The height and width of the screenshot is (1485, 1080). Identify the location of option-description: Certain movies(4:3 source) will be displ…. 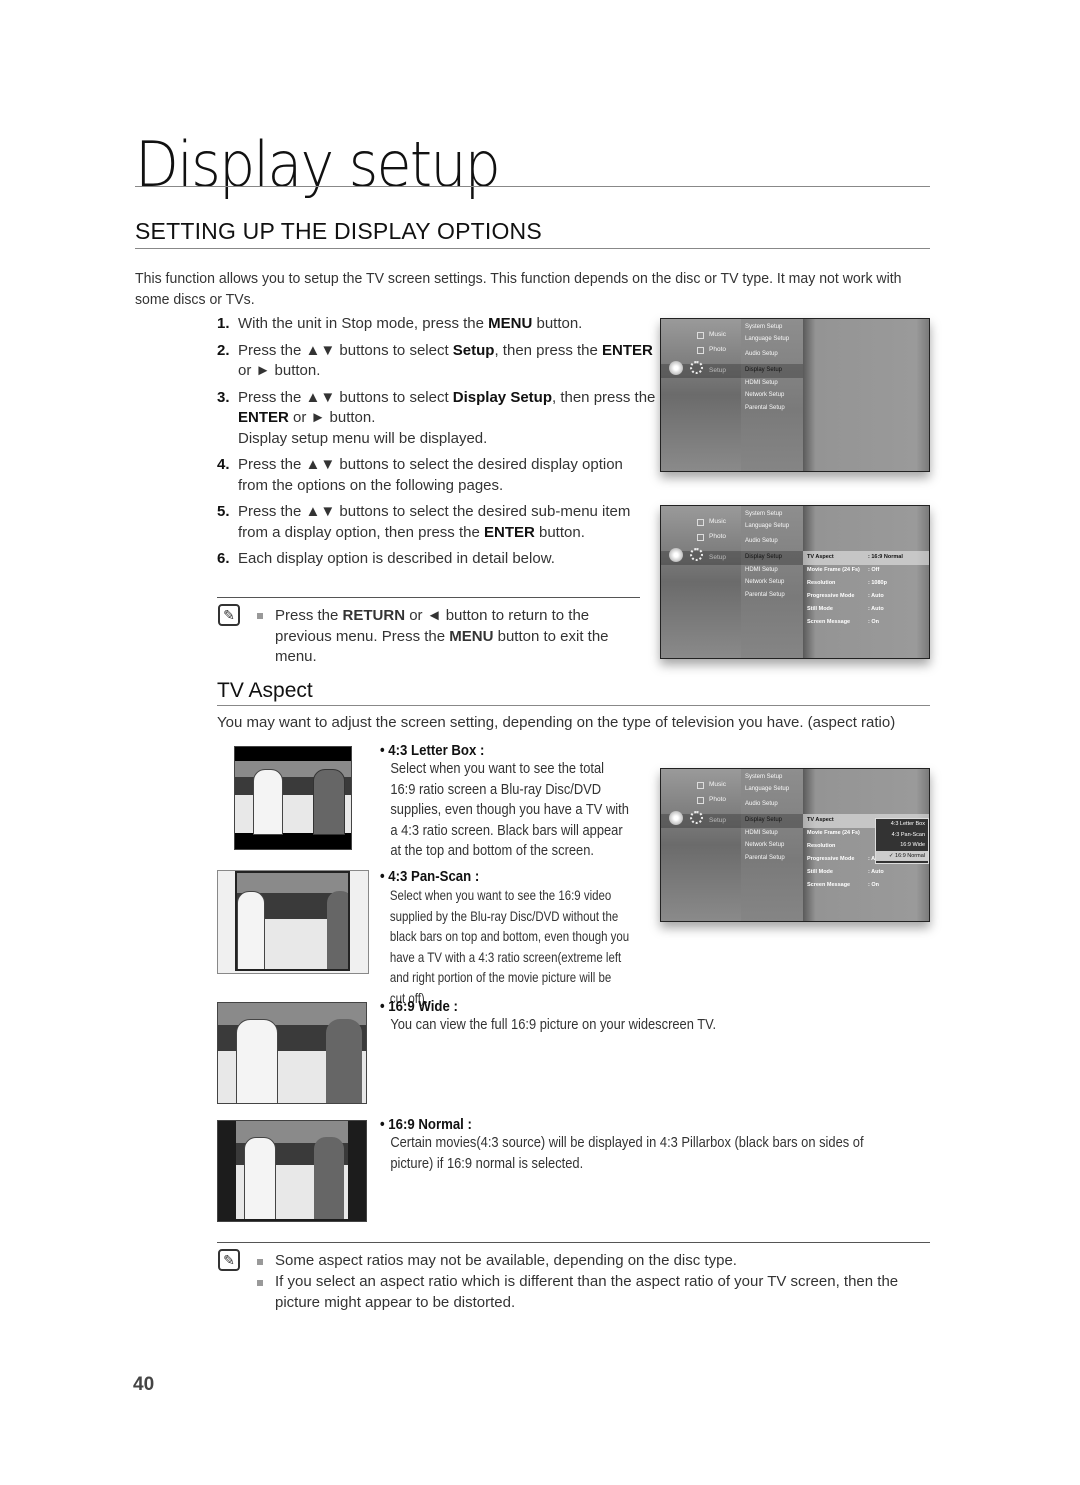
(627, 1153).